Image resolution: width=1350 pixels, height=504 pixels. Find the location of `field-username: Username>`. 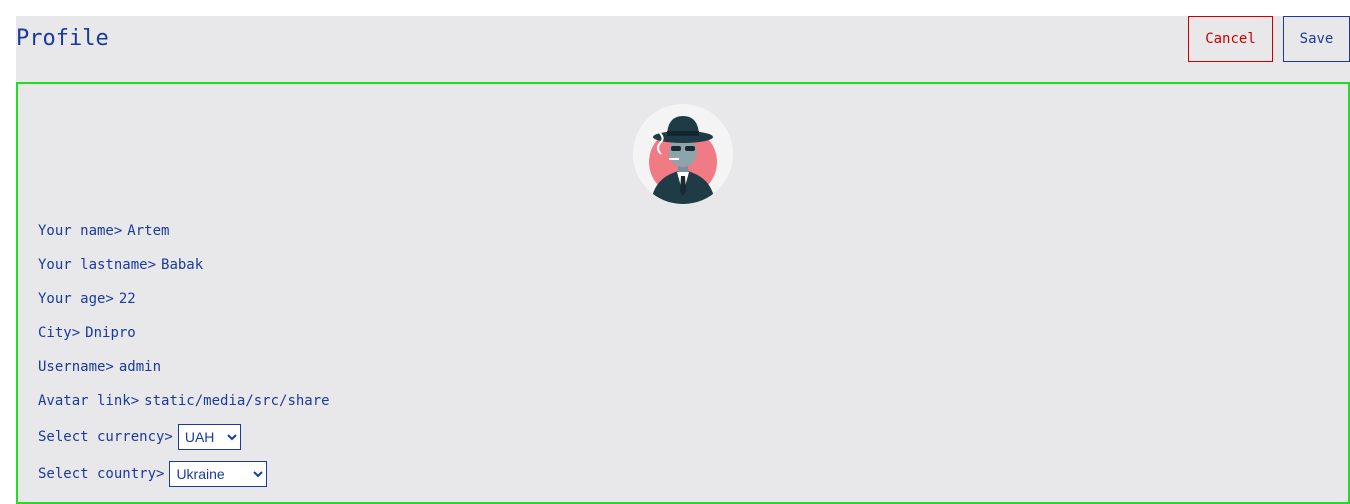

field-username: Username> is located at coordinates (194, 367).